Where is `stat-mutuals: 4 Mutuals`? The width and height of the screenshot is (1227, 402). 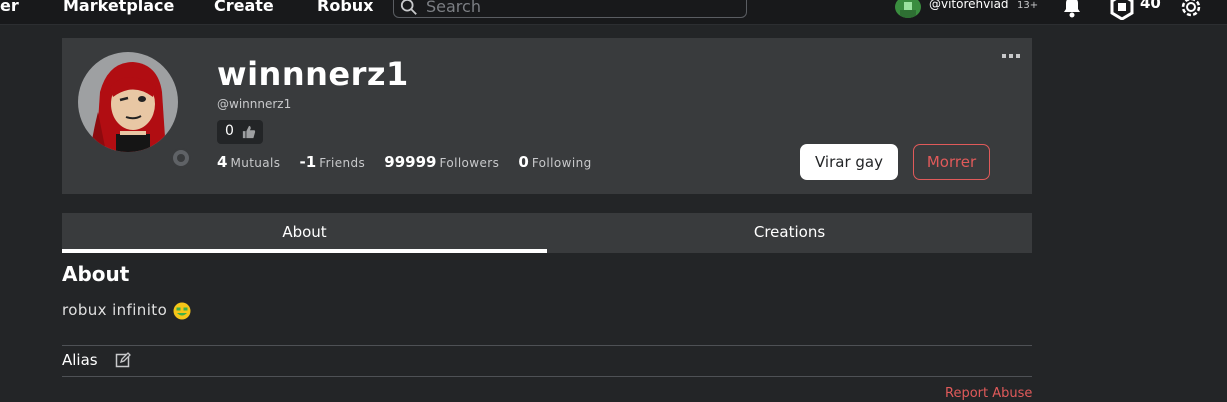 stat-mutuals: 4 Mutuals is located at coordinates (248, 161).